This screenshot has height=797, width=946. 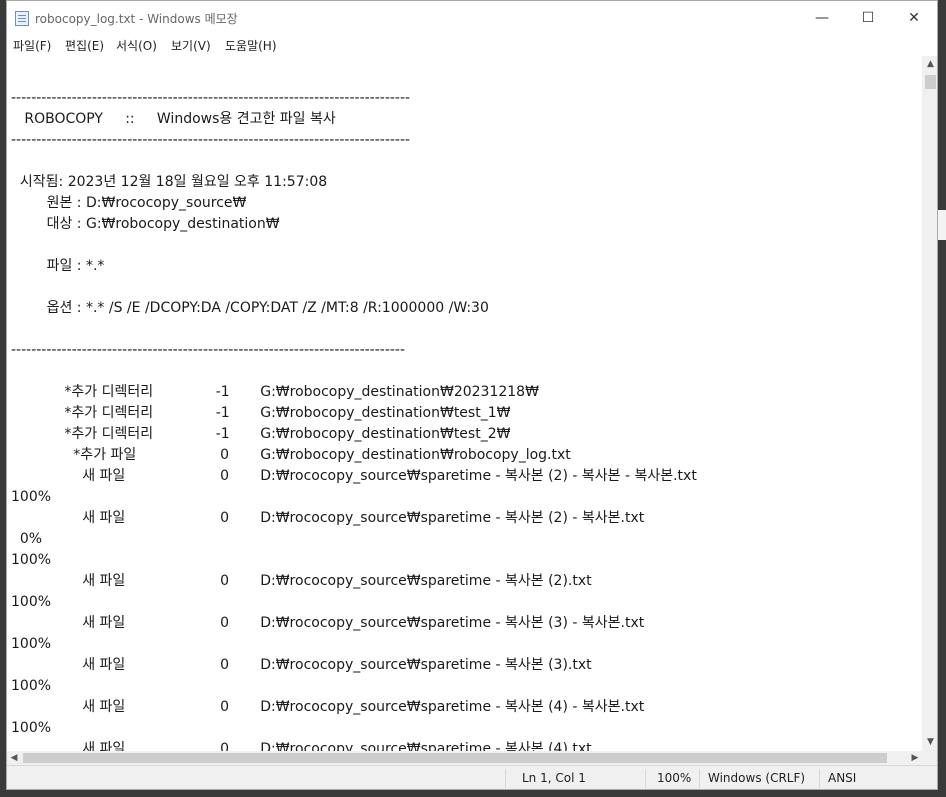 I want to click on vertical-scrollbar: ▲ ▼, so click(x=929, y=403).